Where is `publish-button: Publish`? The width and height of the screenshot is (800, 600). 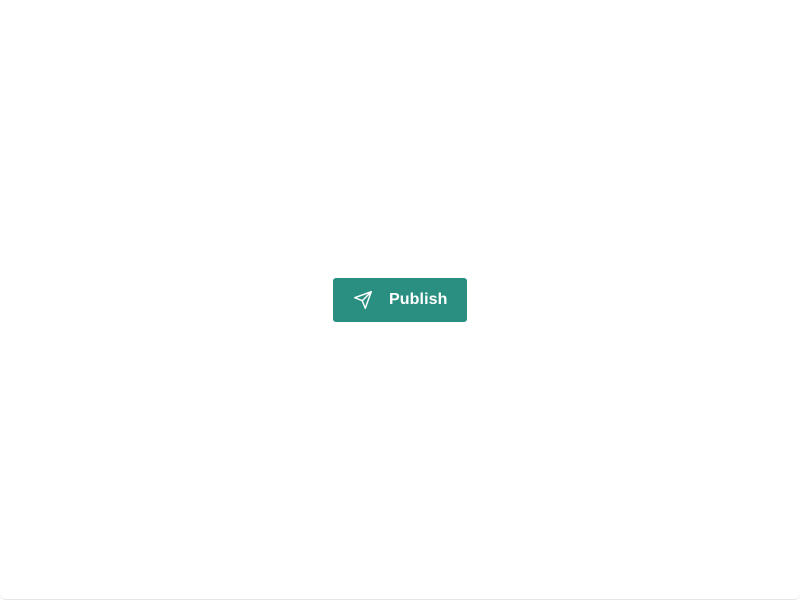 publish-button: Publish is located at coordinates (400, 300).